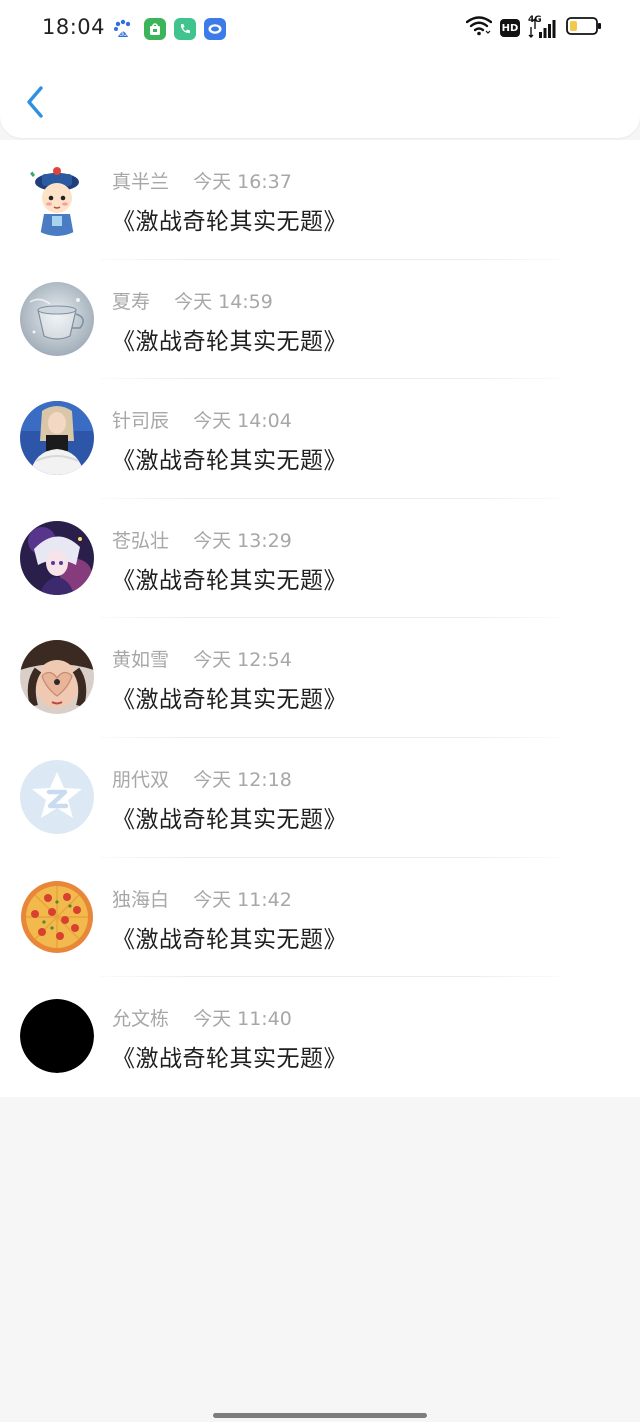 The height and width of the screenshot is (1422, 640). I want to click on sender-name: 真半兰, so click(141, 182).